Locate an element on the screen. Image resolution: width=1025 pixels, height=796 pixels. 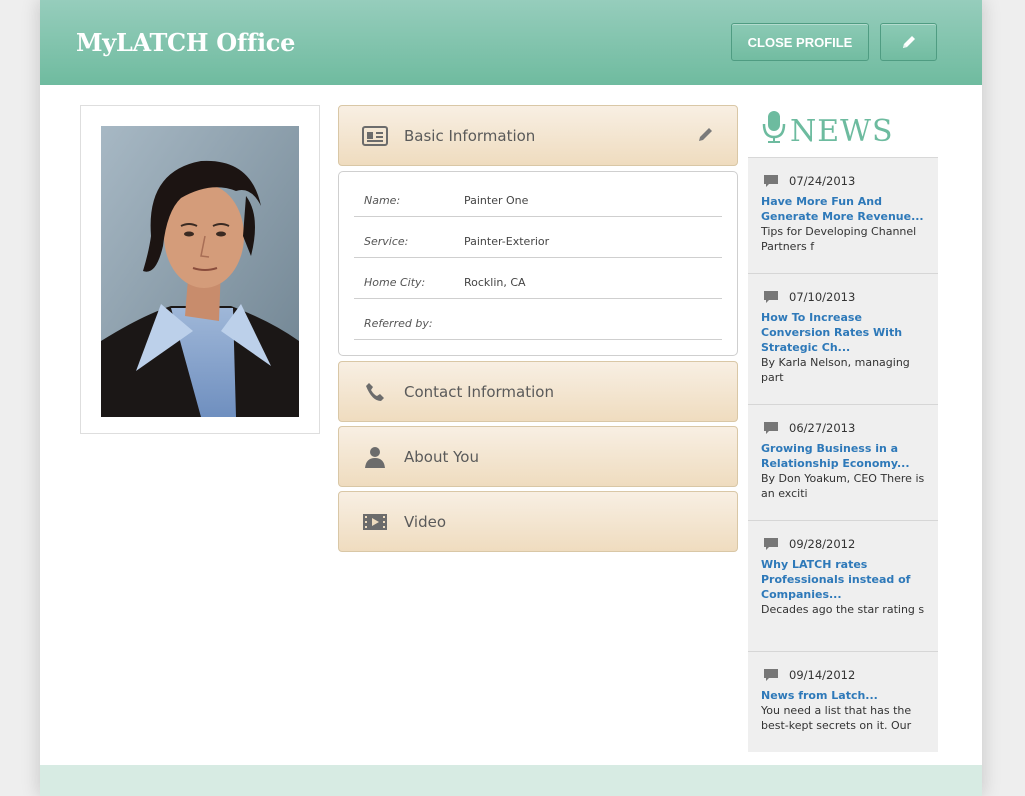
edit-profile-button is located at coordinates (908, 42).